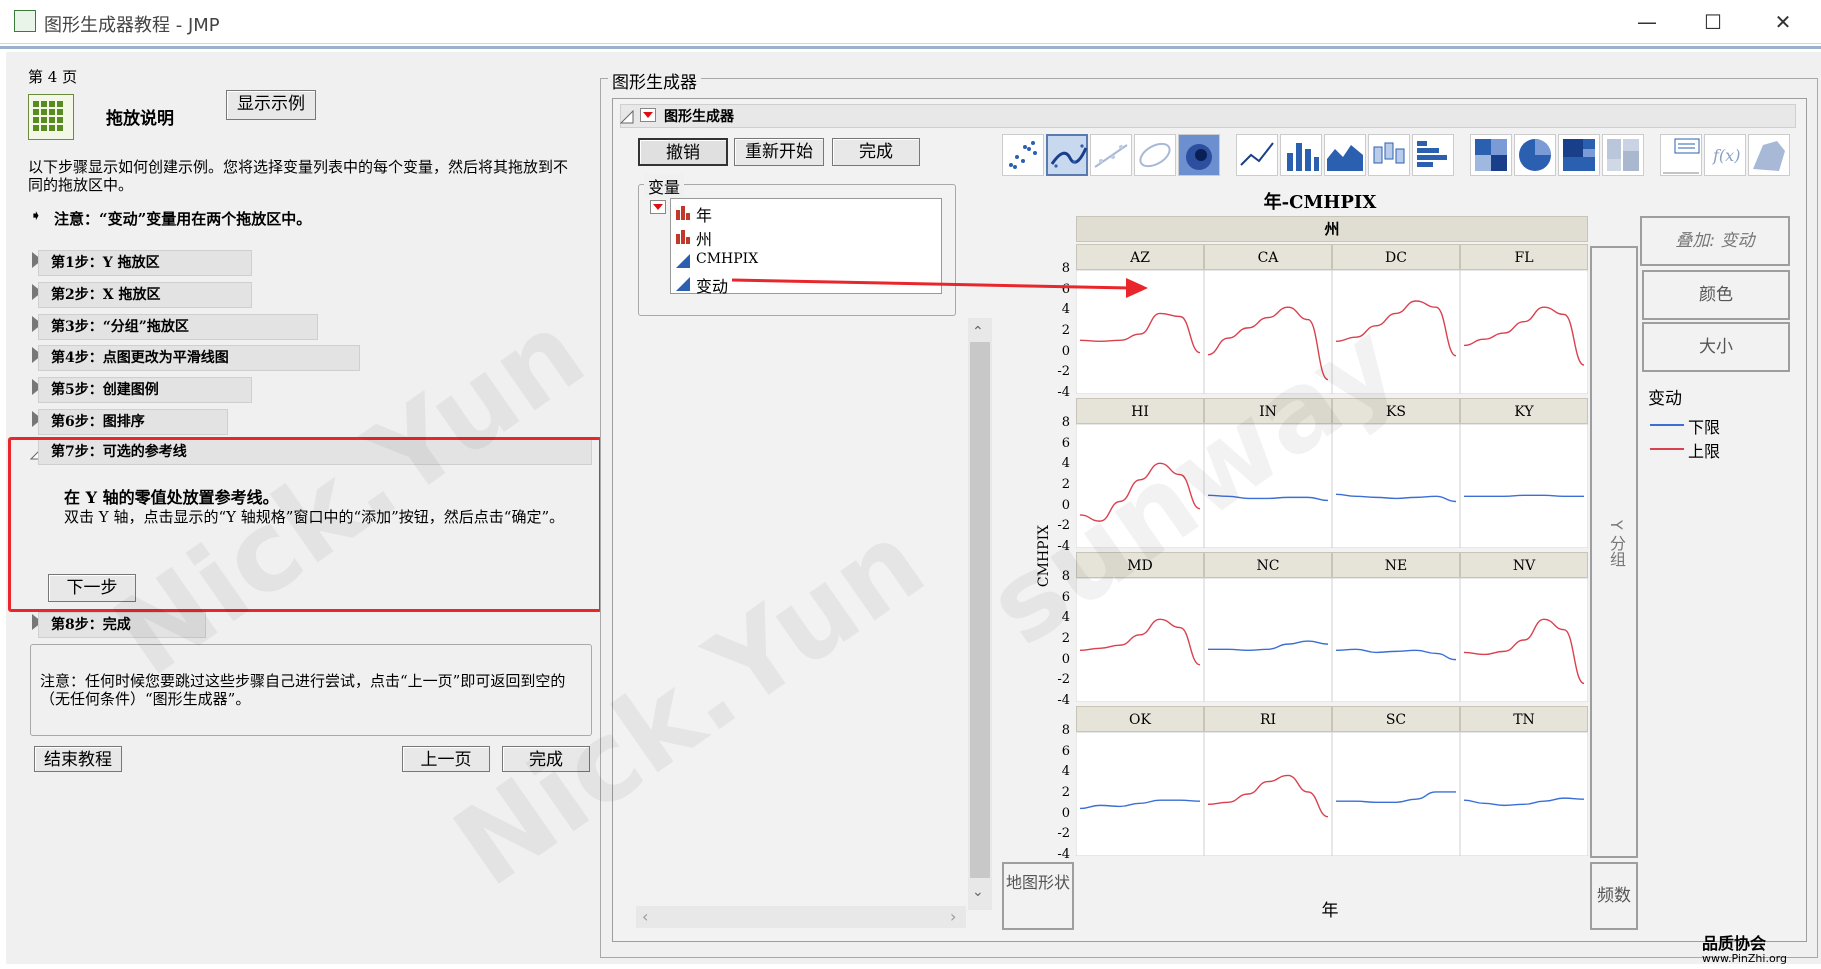  What do you see at coordinates (804, 237) in the screenshot?
I see `variable-state: 州` at bounding box center [804, 237].